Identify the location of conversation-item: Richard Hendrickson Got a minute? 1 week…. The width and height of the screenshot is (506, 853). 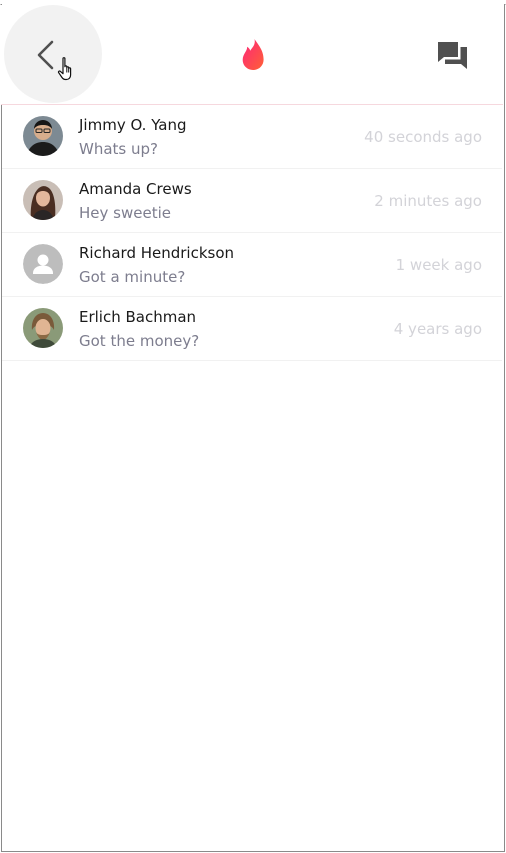
(252, 265).